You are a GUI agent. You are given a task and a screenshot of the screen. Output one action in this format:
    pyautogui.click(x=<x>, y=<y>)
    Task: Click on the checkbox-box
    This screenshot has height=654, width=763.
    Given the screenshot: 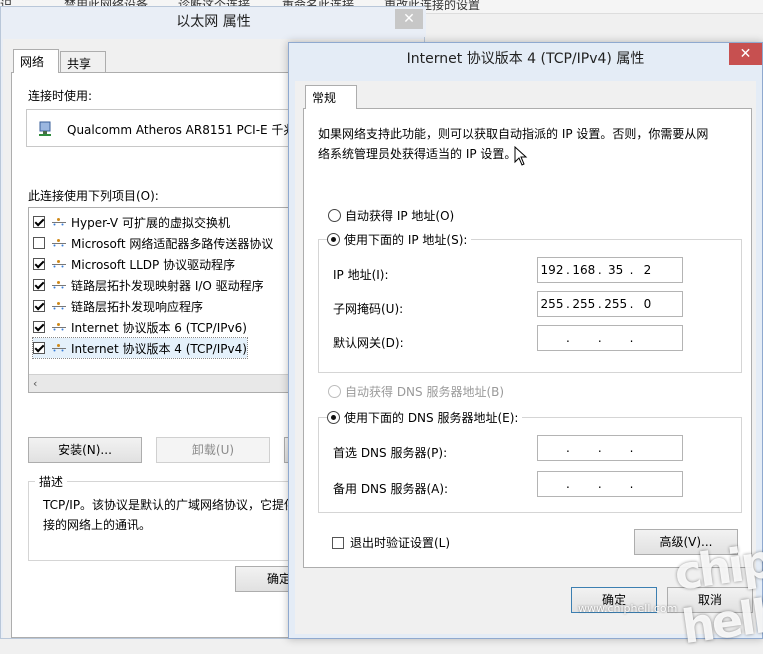 What is the action you would take?
    pyautogui.click(x=338, y=542)
    